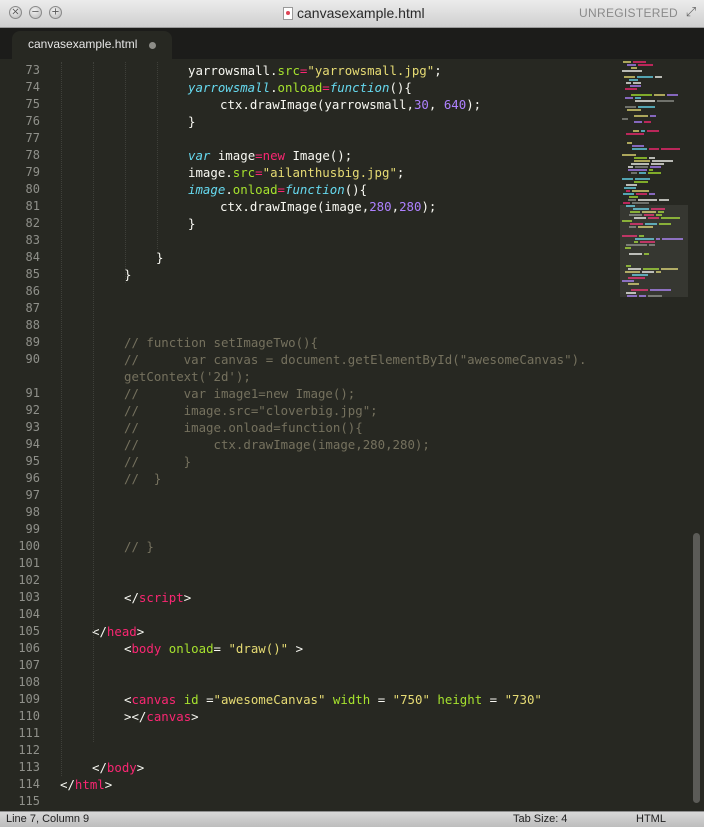 The image size is (704, 827). Describe the element at coordinates (352, 43) in the screenshot. I see `tab-bar: canvasexample.html` at that location.